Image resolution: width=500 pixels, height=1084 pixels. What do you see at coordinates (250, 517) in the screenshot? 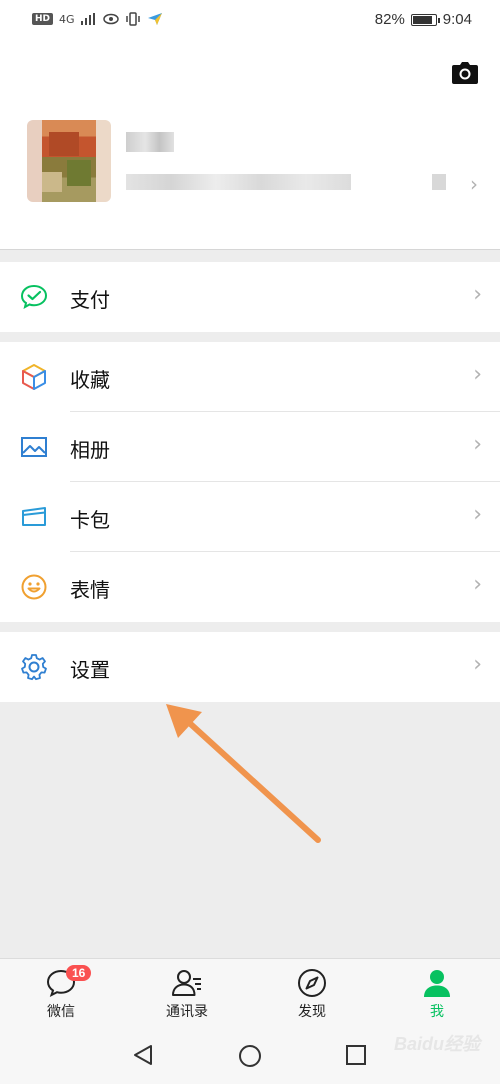
I see `menu-item-cards: 卡包 ›` at bounding box center [250, 517].